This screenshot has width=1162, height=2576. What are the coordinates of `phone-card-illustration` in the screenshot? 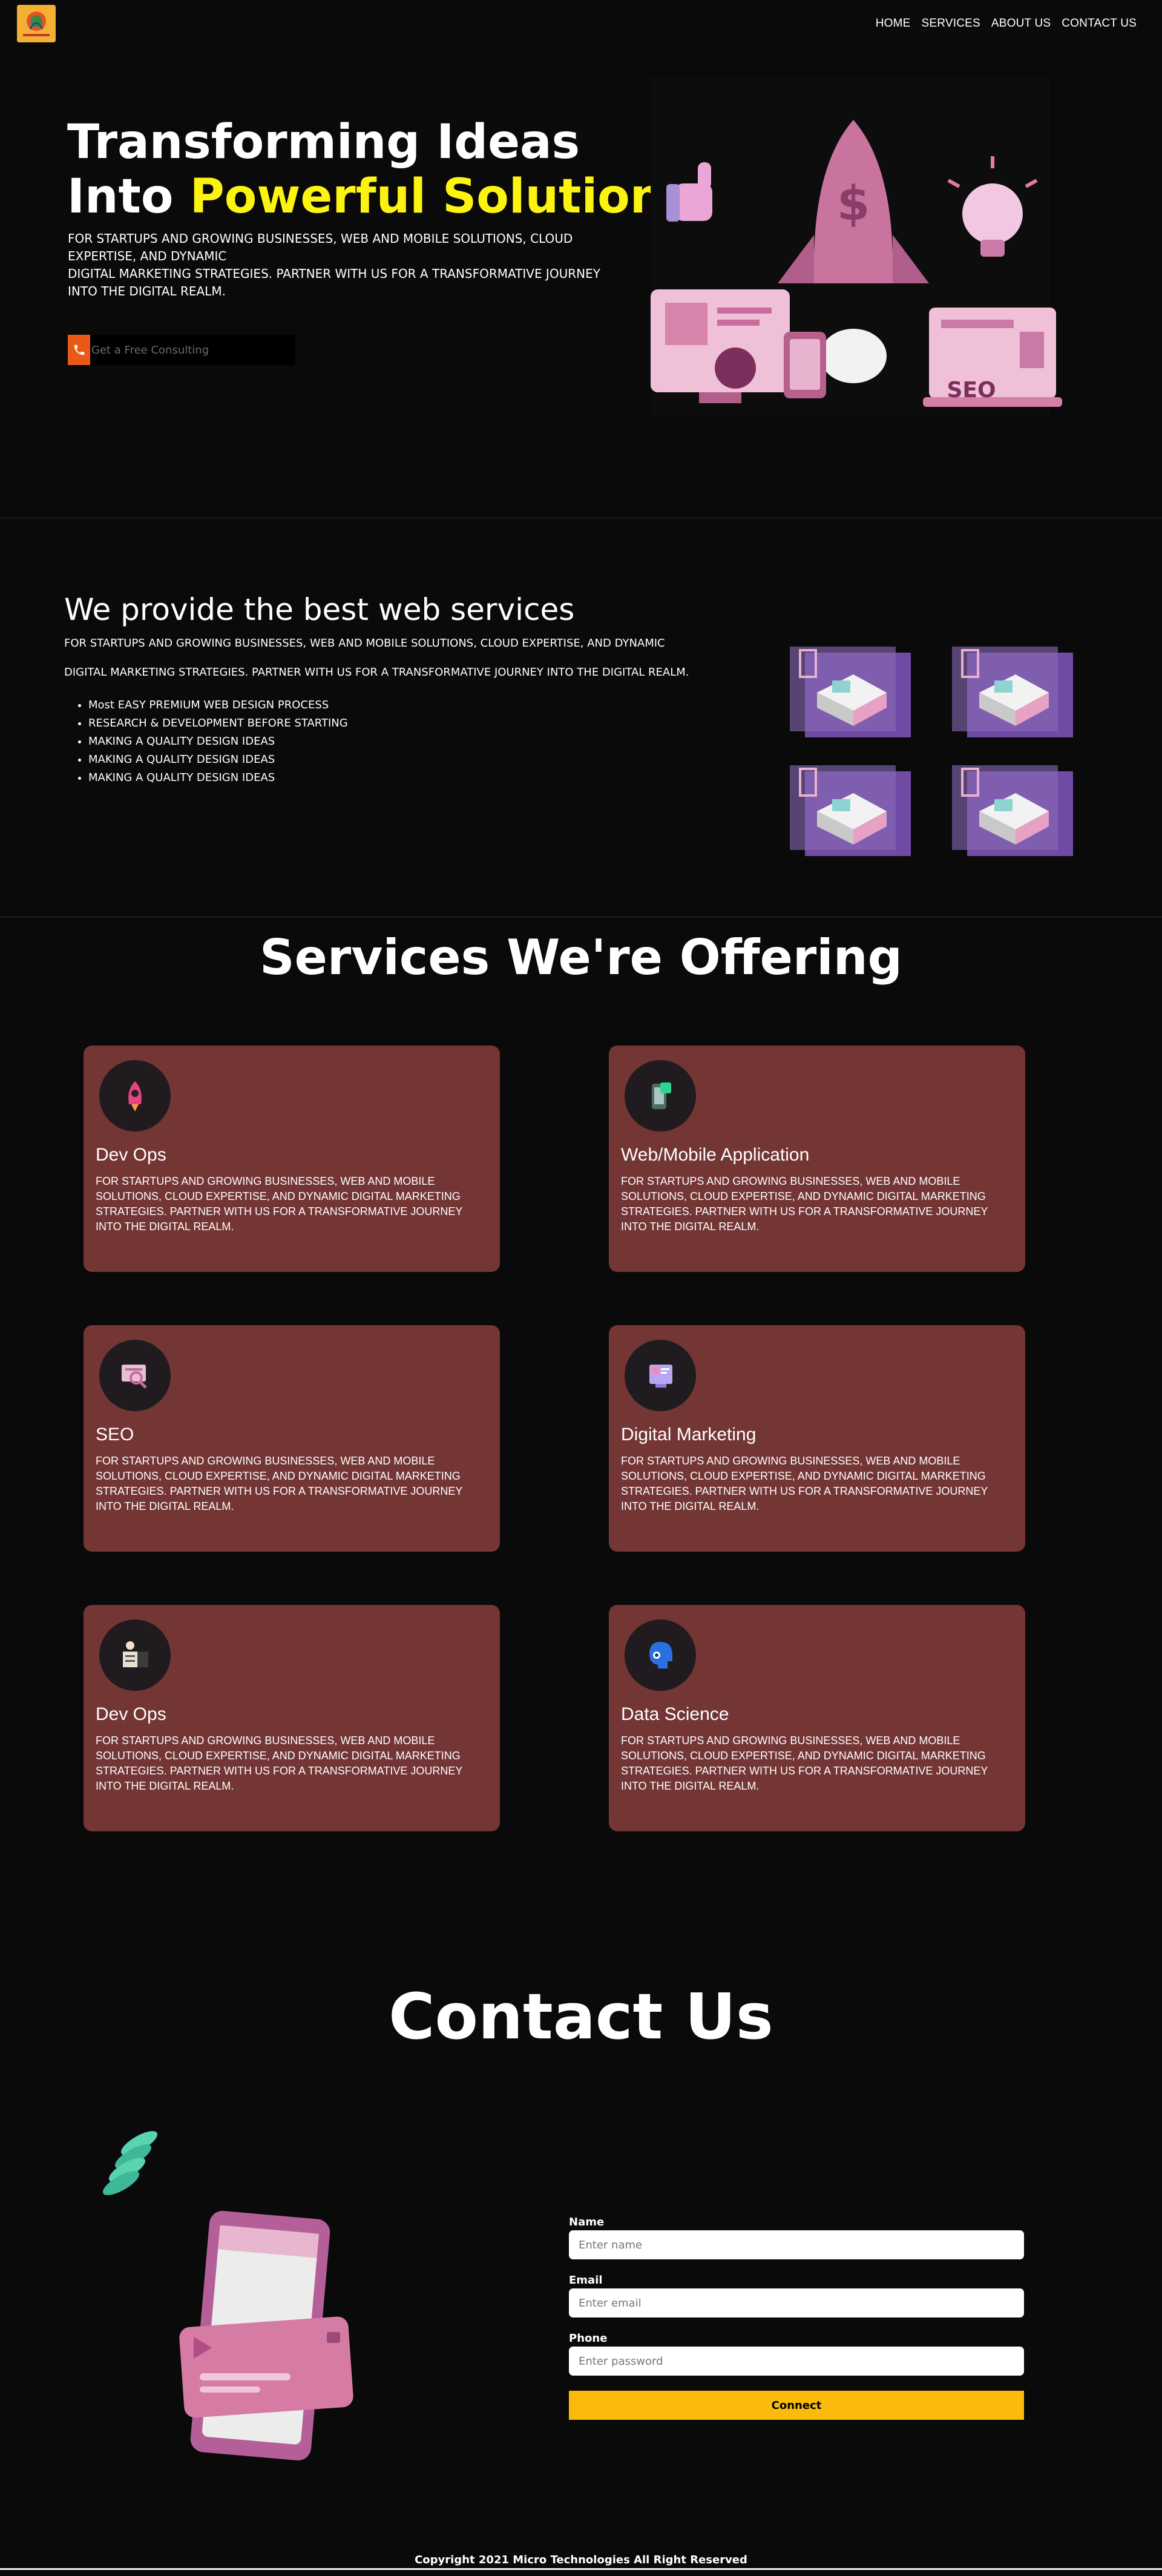 It's located at (242, 2297).